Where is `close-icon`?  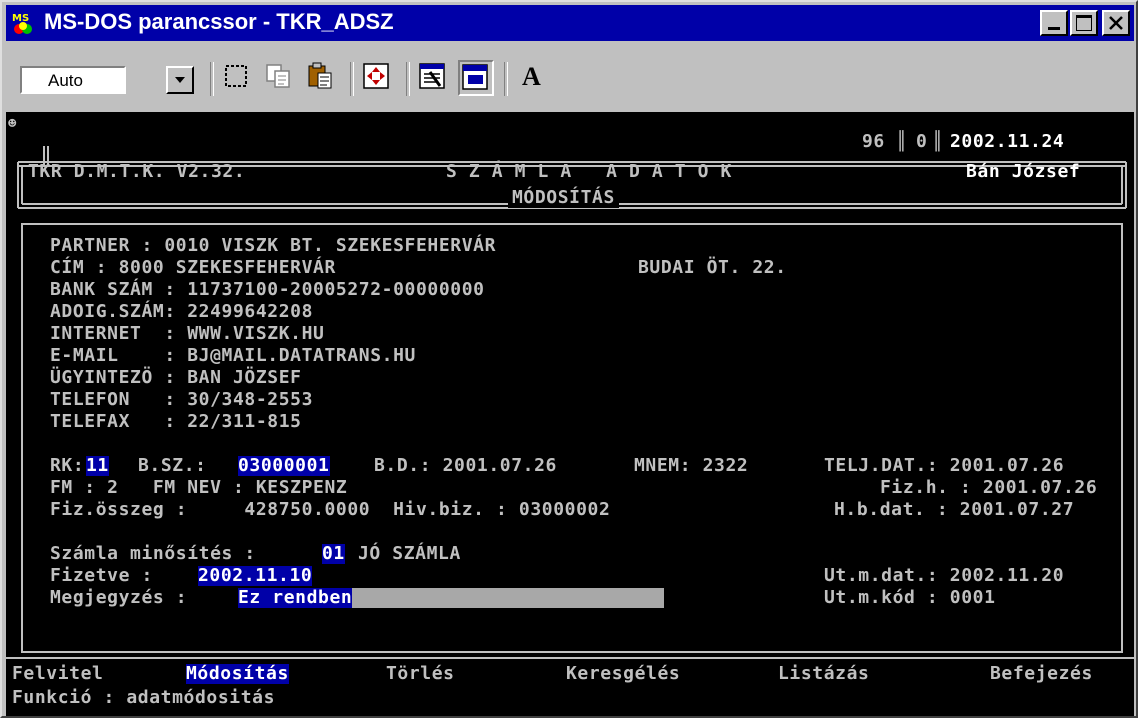 close-icon is located at coordinates (1116, 23).